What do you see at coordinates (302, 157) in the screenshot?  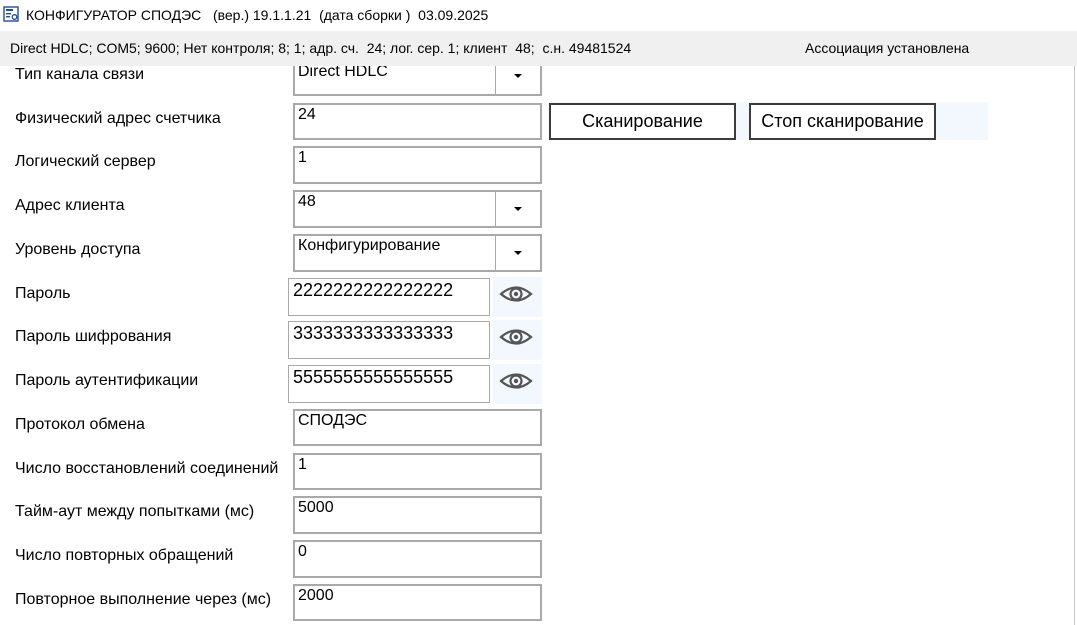 I see `logical-server-value: 1` at bounding box center [302, 157].